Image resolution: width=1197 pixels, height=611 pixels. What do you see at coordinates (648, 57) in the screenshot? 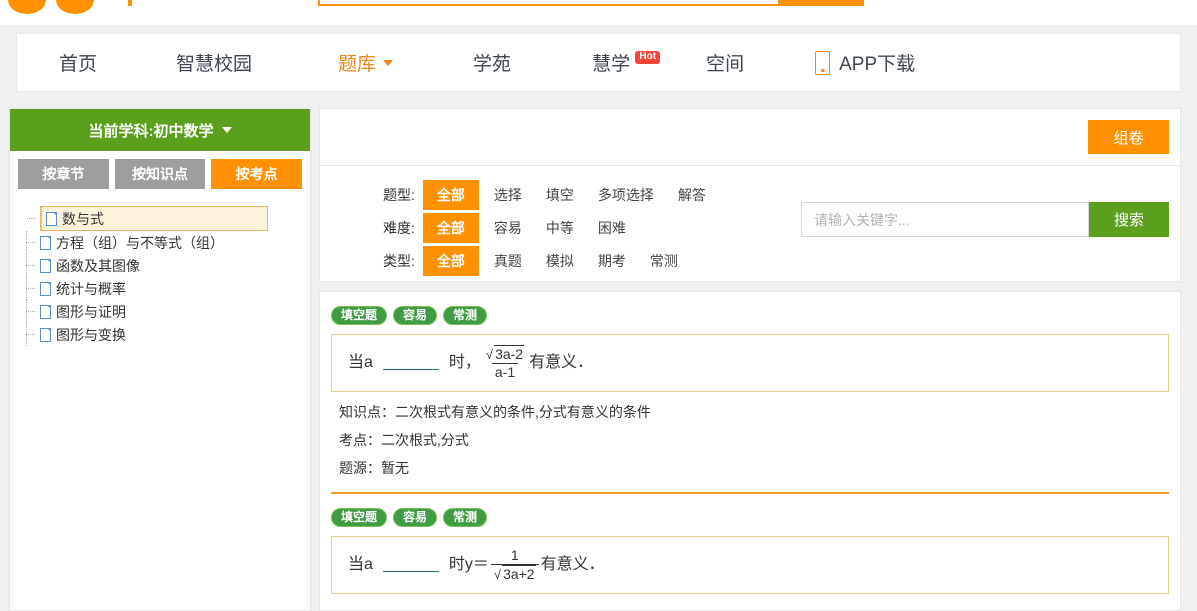
I see `hot-badge: Hot` at bounding box center [648, 57].